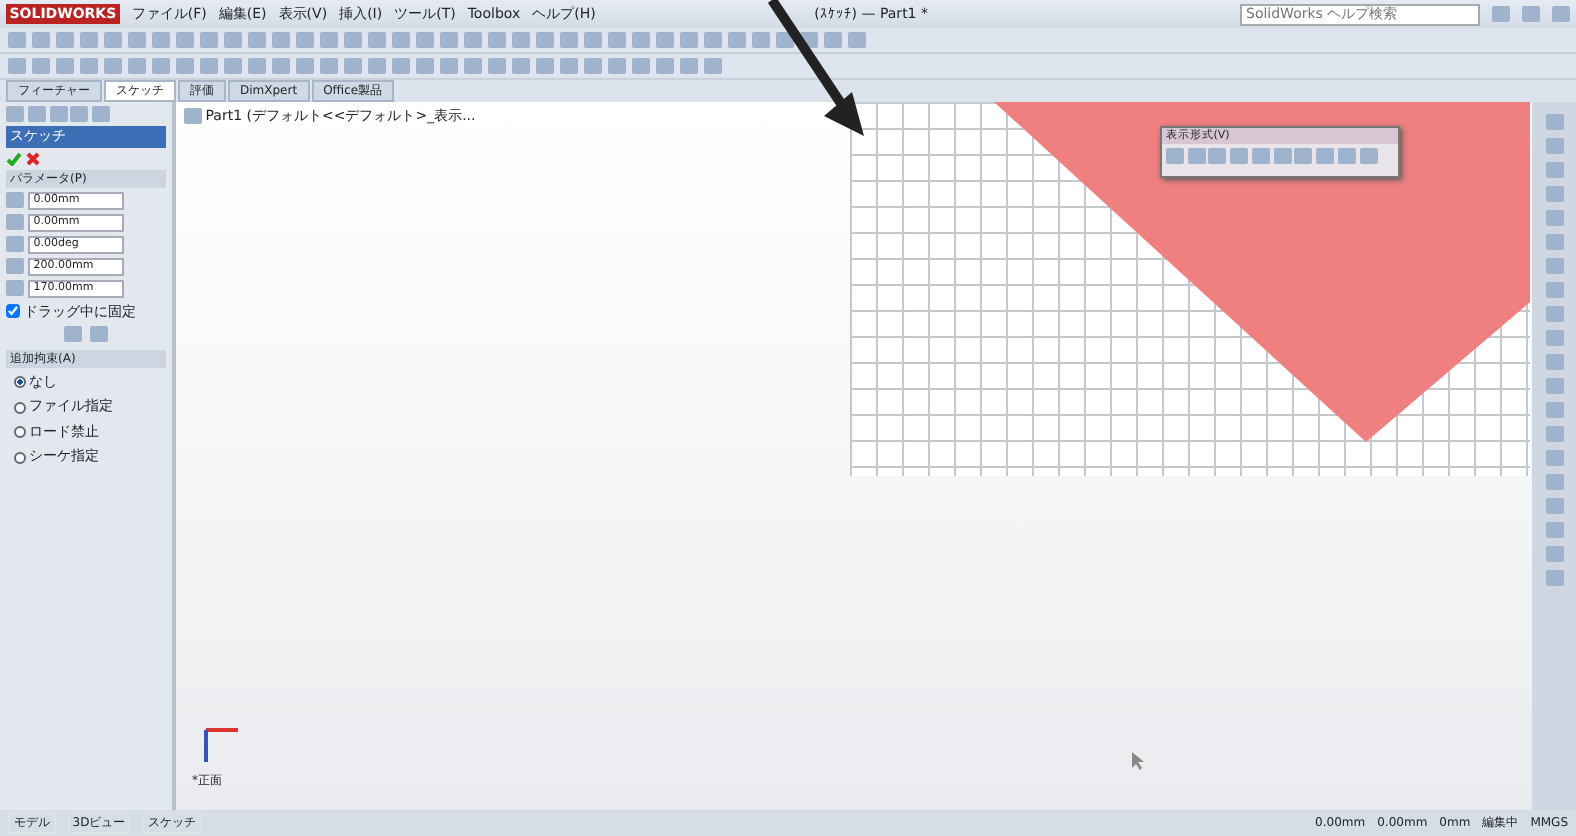 The height and width of the screenshot is (836, 1576). What do you see at coordinates (13, 311) in the screenshot?
I see `option-checkbox` at bounding box center [13, 311].